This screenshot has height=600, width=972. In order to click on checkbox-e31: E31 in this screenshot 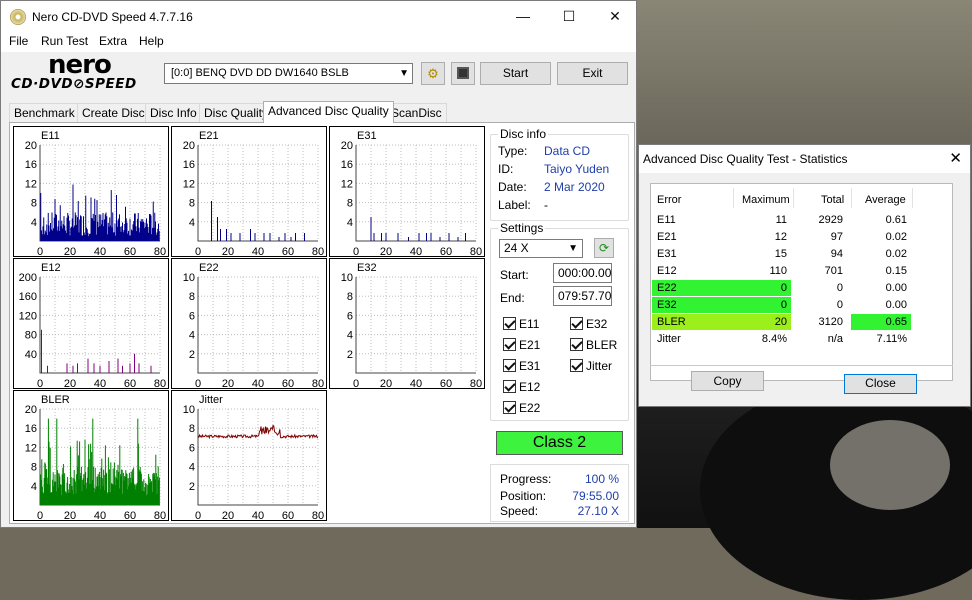, I will do `click(521, 366)`.